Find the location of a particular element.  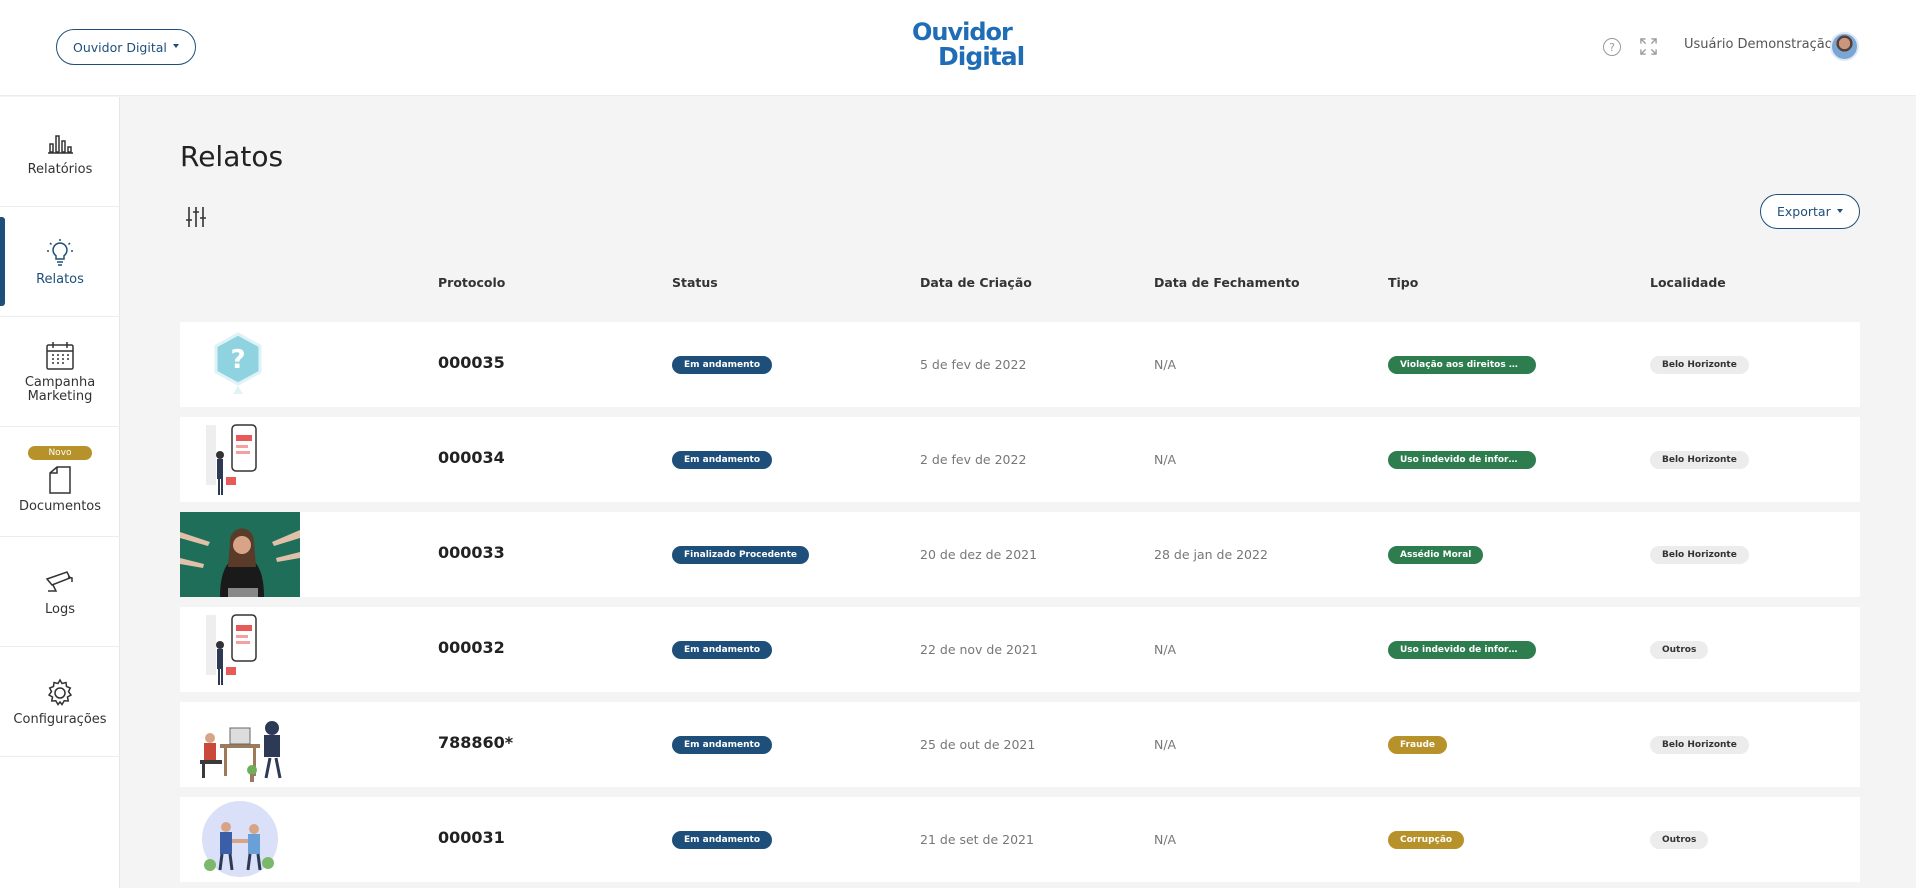

app-logo: Ouvidor Digital is located at coordinates (965, 46).